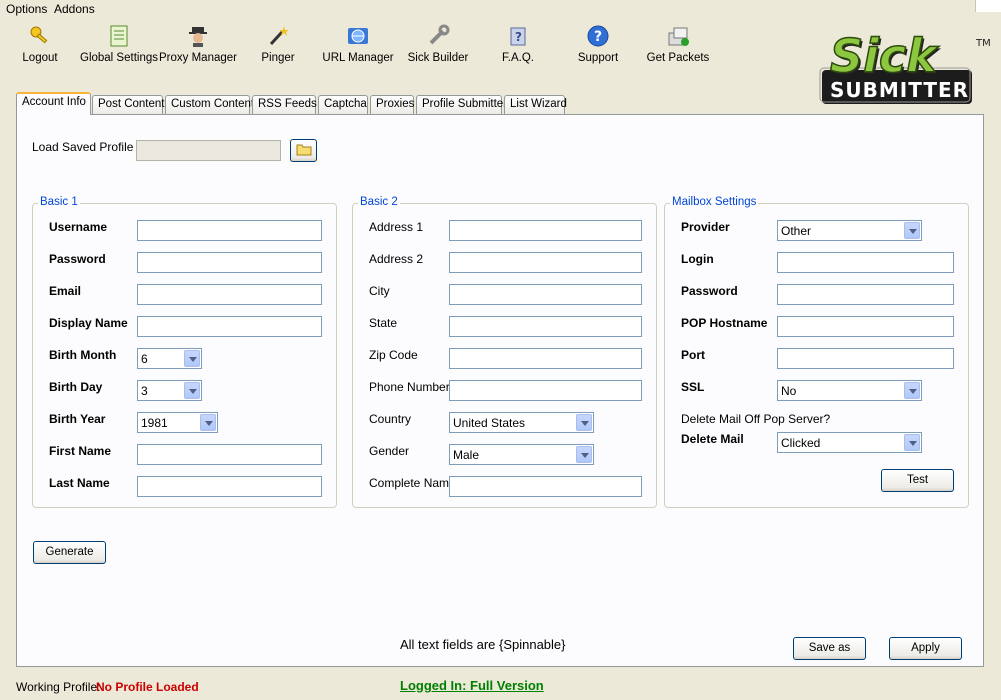 This screenshot has height=700, width=1001. What do you see at coordinates (545, 294) in the screenshot?
I see `city-field` at bounding box center [545, 294].